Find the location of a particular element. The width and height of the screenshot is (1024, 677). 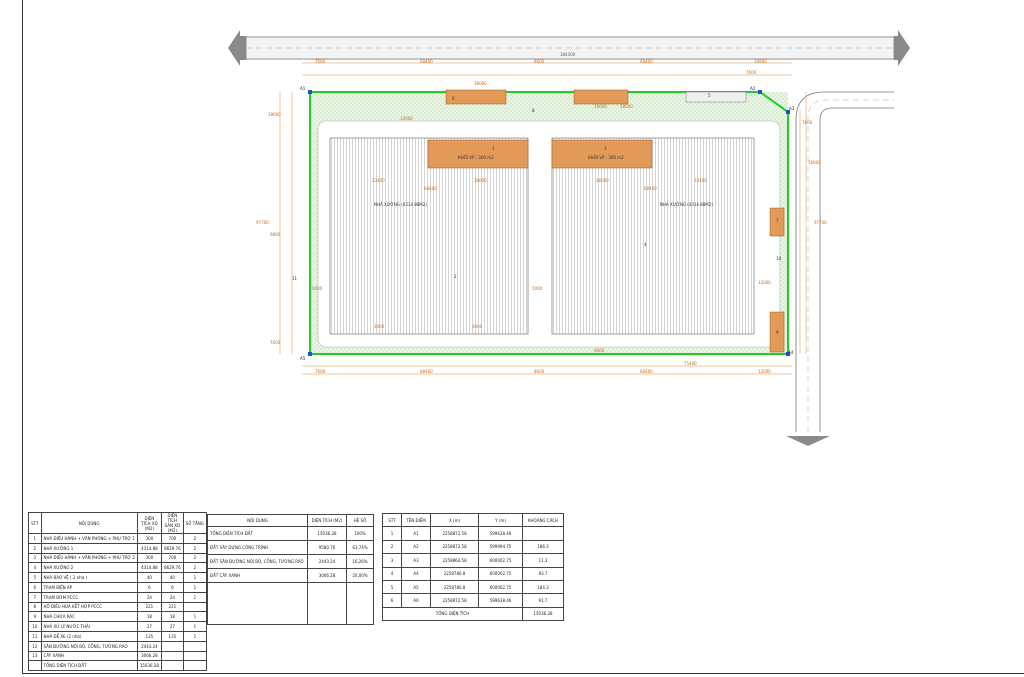

bottom-inner-dim: 75400 is located at coordinates (690, 363).